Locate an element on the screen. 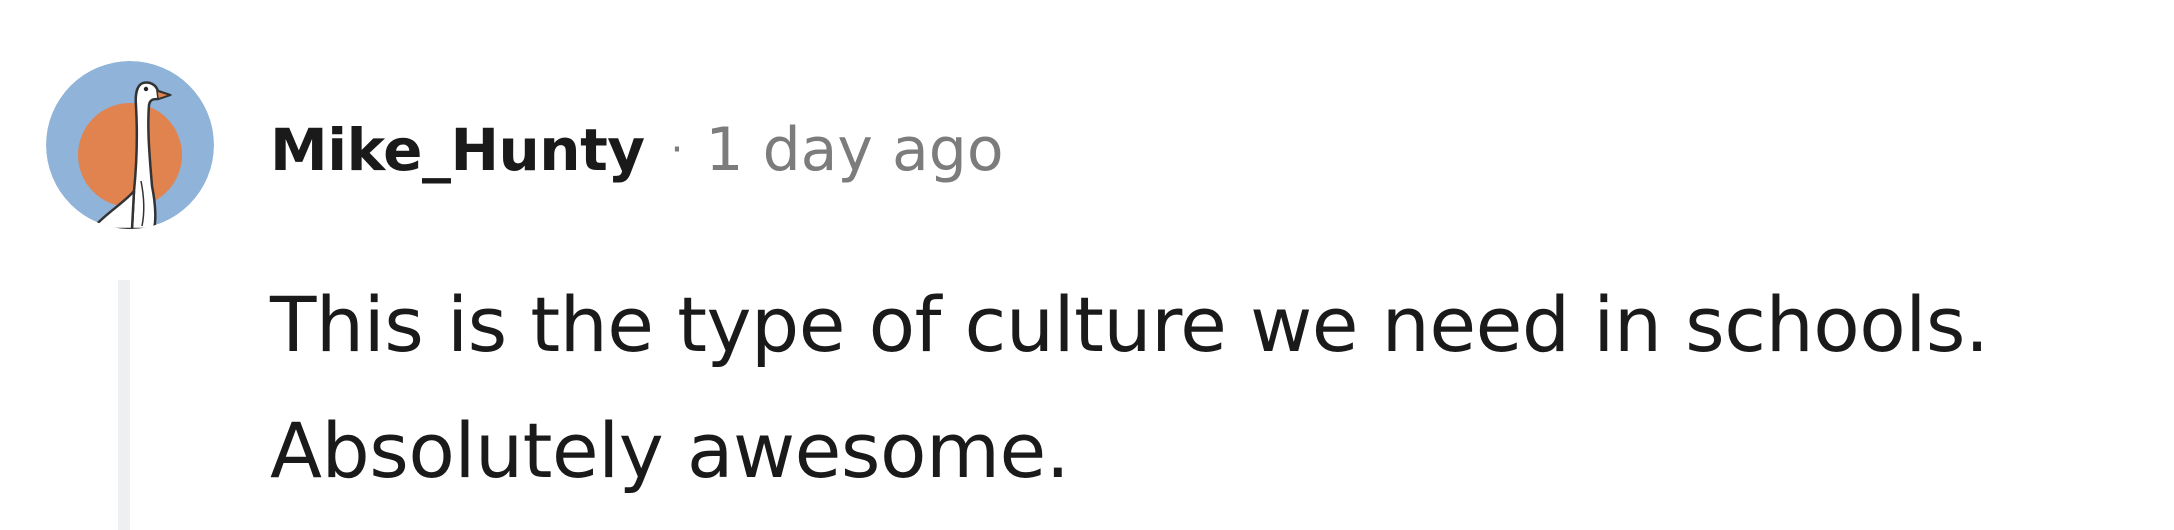 The height and width of the screenshot is (530, 2174). avatar is located at coordinates (130, 145).